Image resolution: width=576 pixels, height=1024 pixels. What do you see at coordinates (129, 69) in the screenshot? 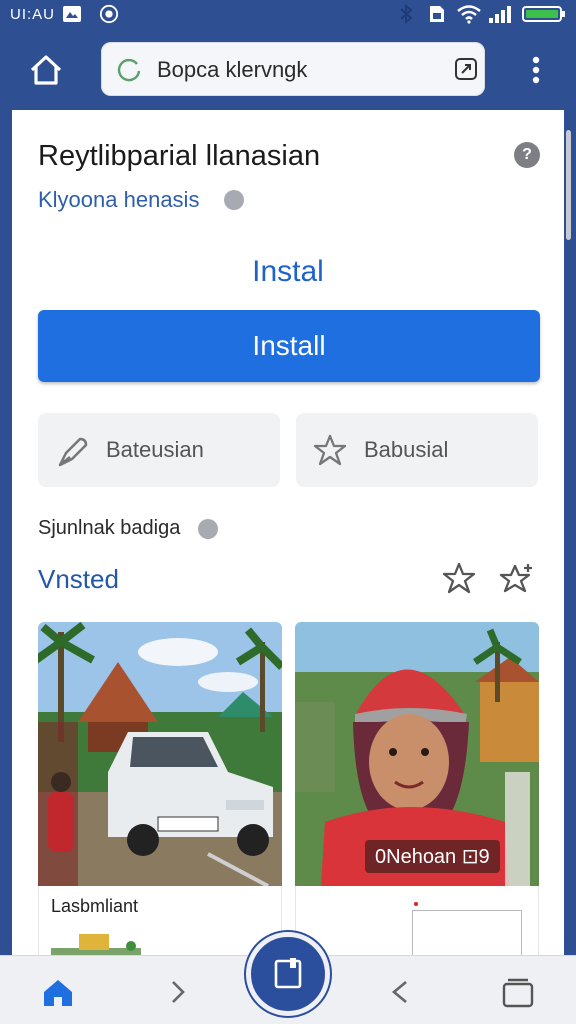
I see `reload-icon` at bounding box center [129, 69].